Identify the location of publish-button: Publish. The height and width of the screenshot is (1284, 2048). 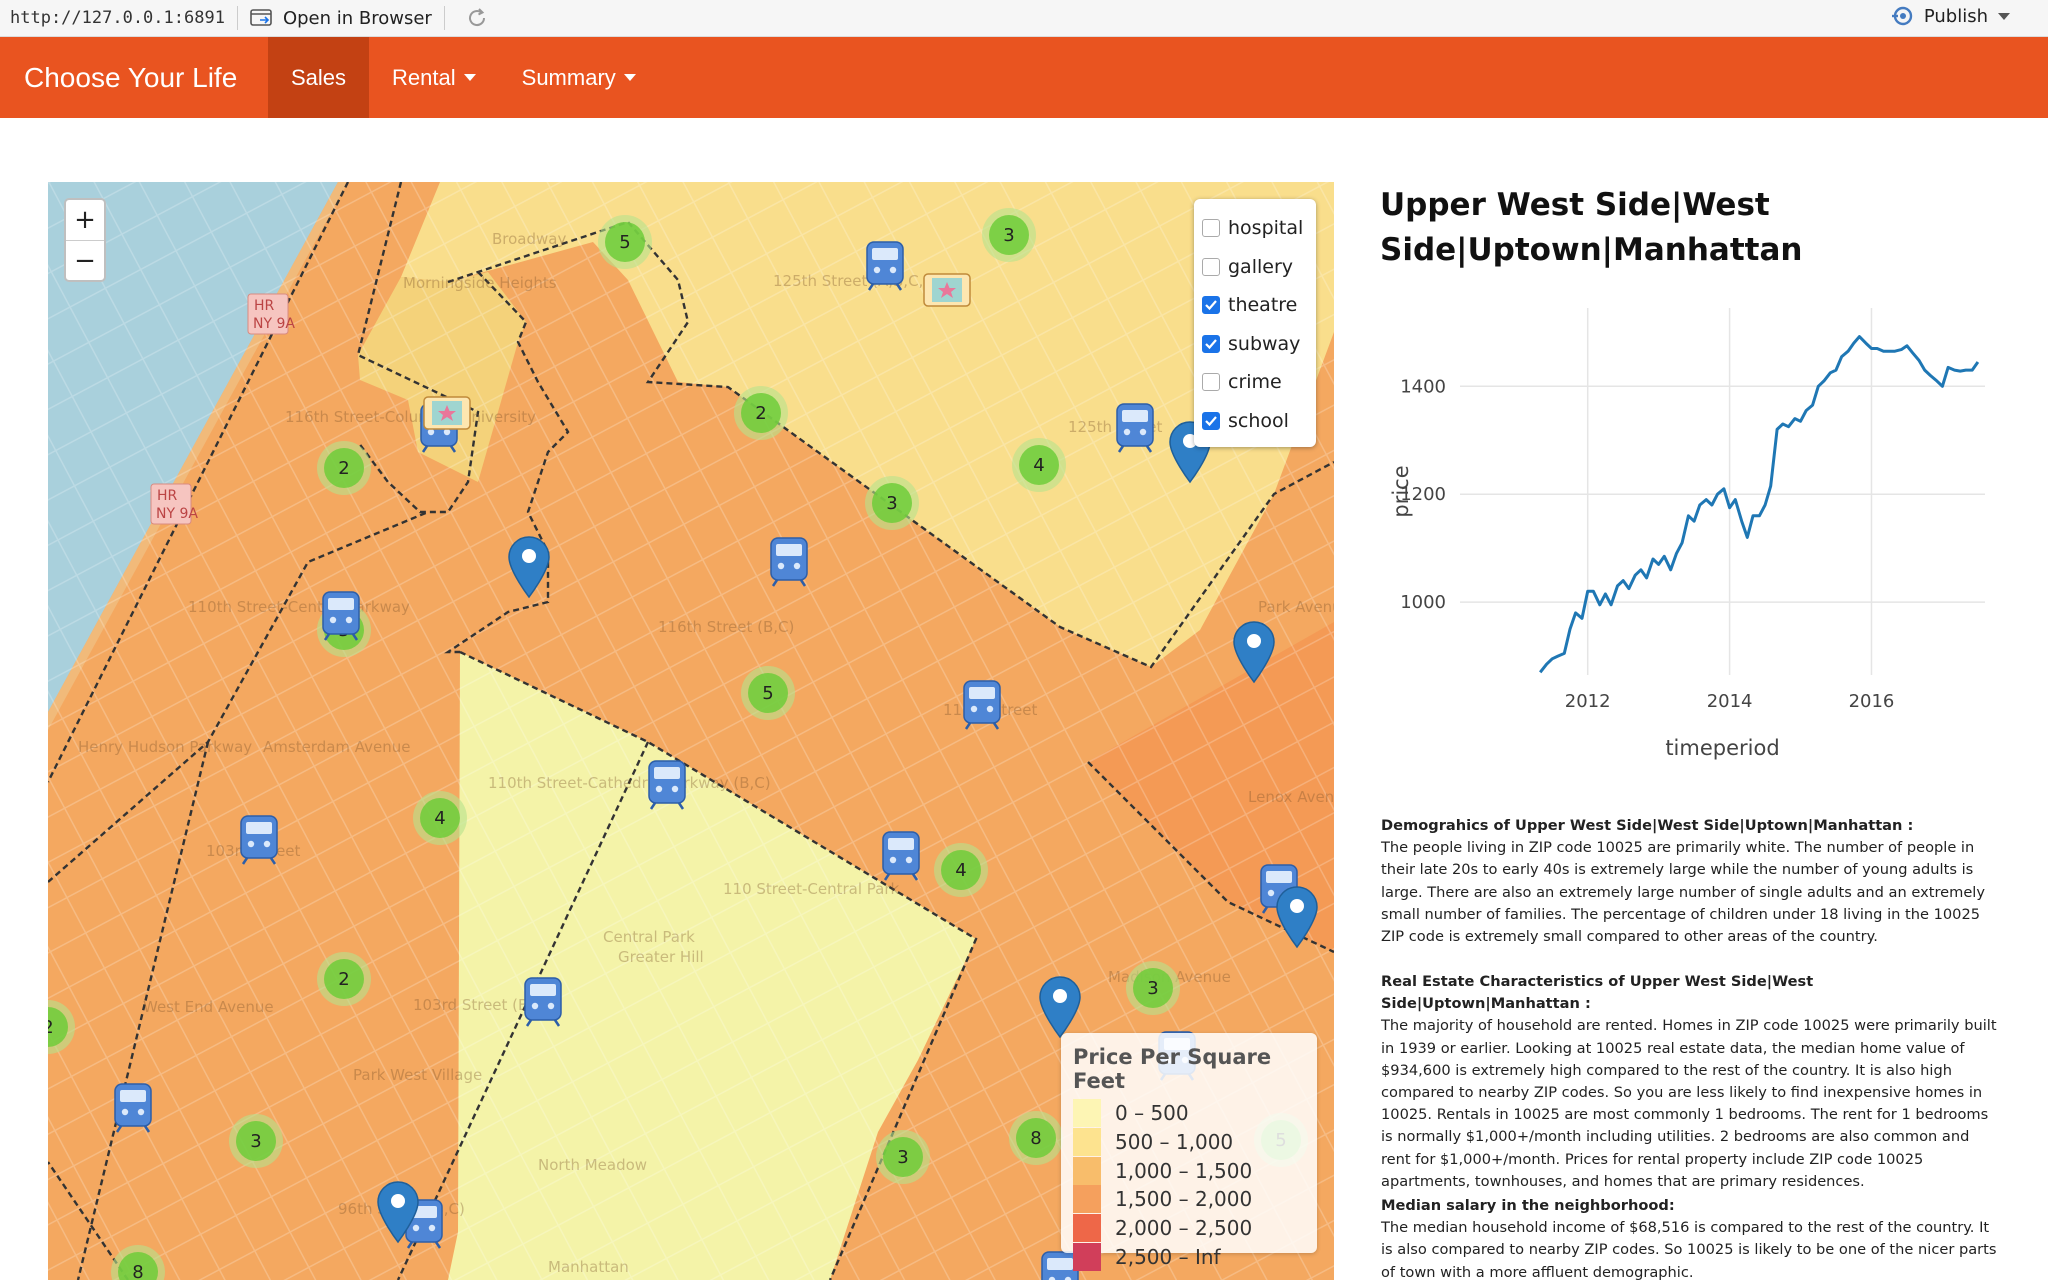
(1950, 16).